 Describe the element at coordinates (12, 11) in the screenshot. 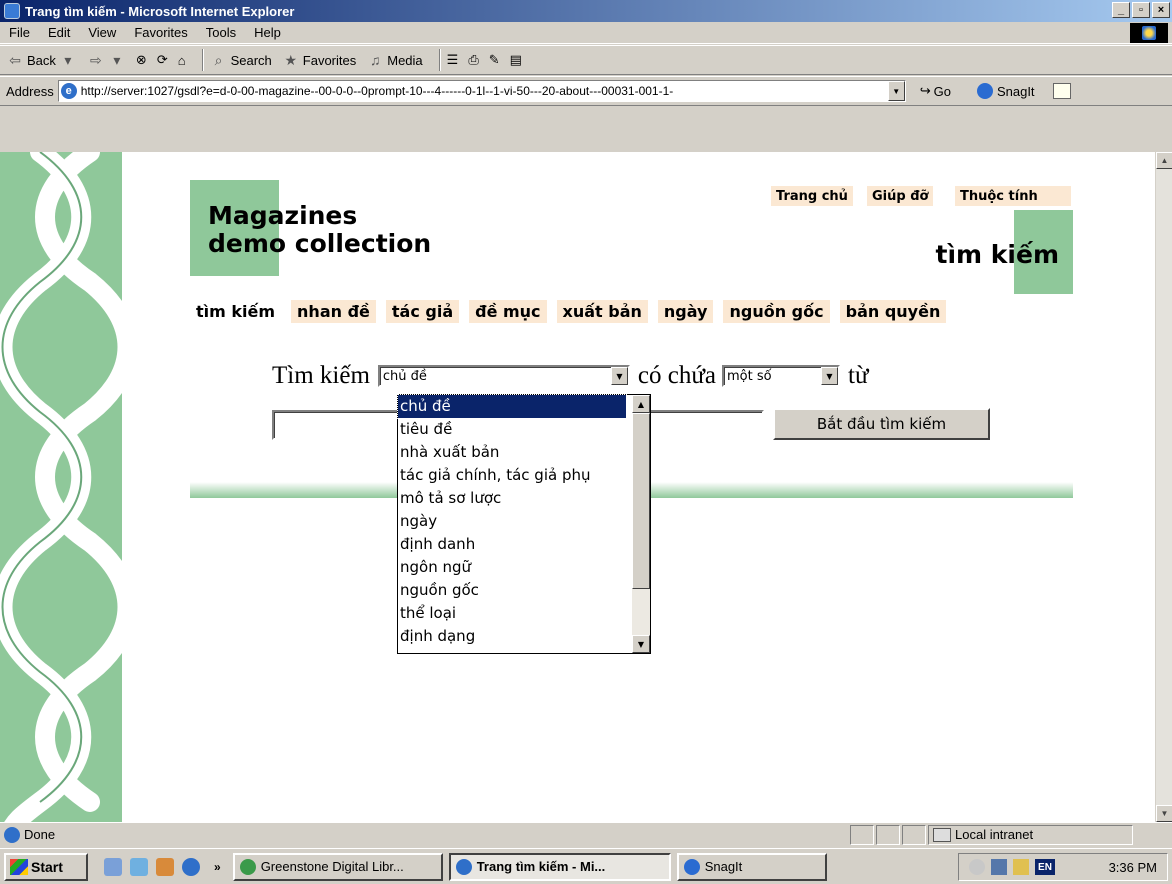

I see `ie-icon` at that location.